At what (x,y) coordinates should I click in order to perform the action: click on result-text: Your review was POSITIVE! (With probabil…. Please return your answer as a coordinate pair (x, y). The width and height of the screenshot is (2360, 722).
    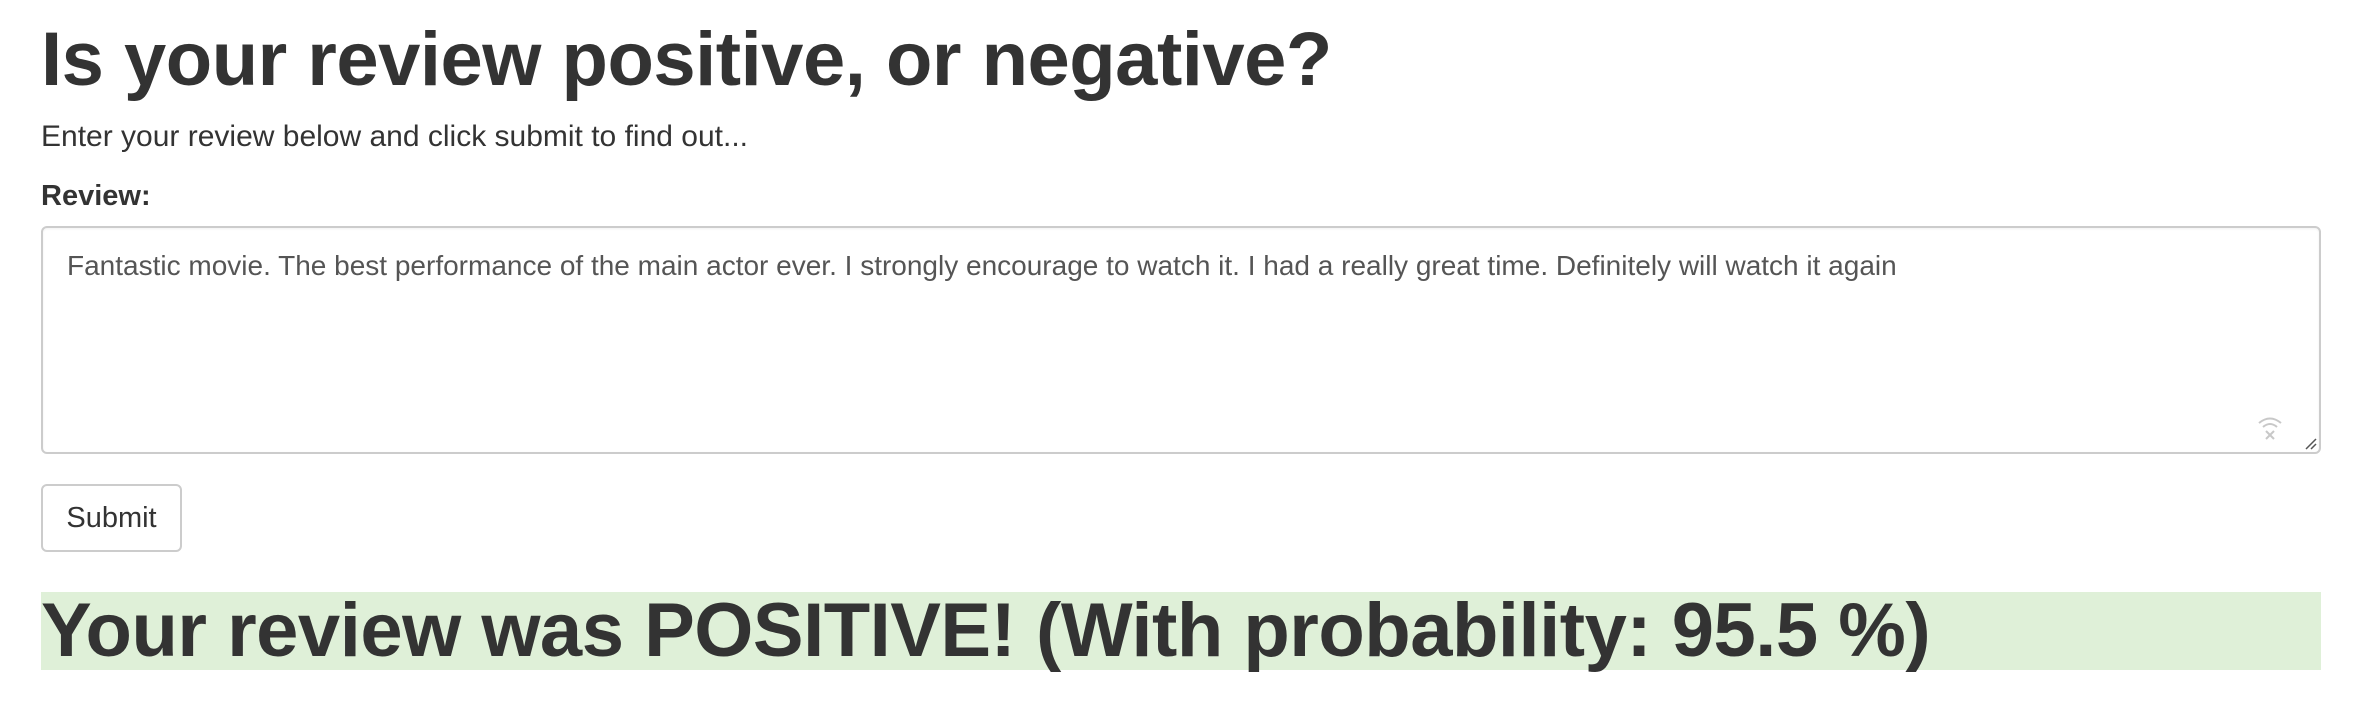
    Looking at the image, I should click on (986, 630).